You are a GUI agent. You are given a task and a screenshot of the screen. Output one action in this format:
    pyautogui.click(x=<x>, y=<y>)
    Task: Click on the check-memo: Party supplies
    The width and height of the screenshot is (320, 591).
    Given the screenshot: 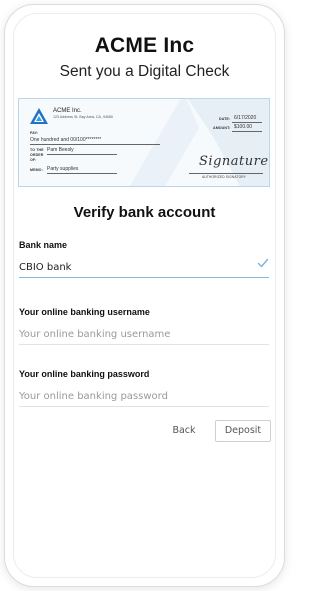 What is the action you would take?
    pyautogui.click(x=63, y=169)
    